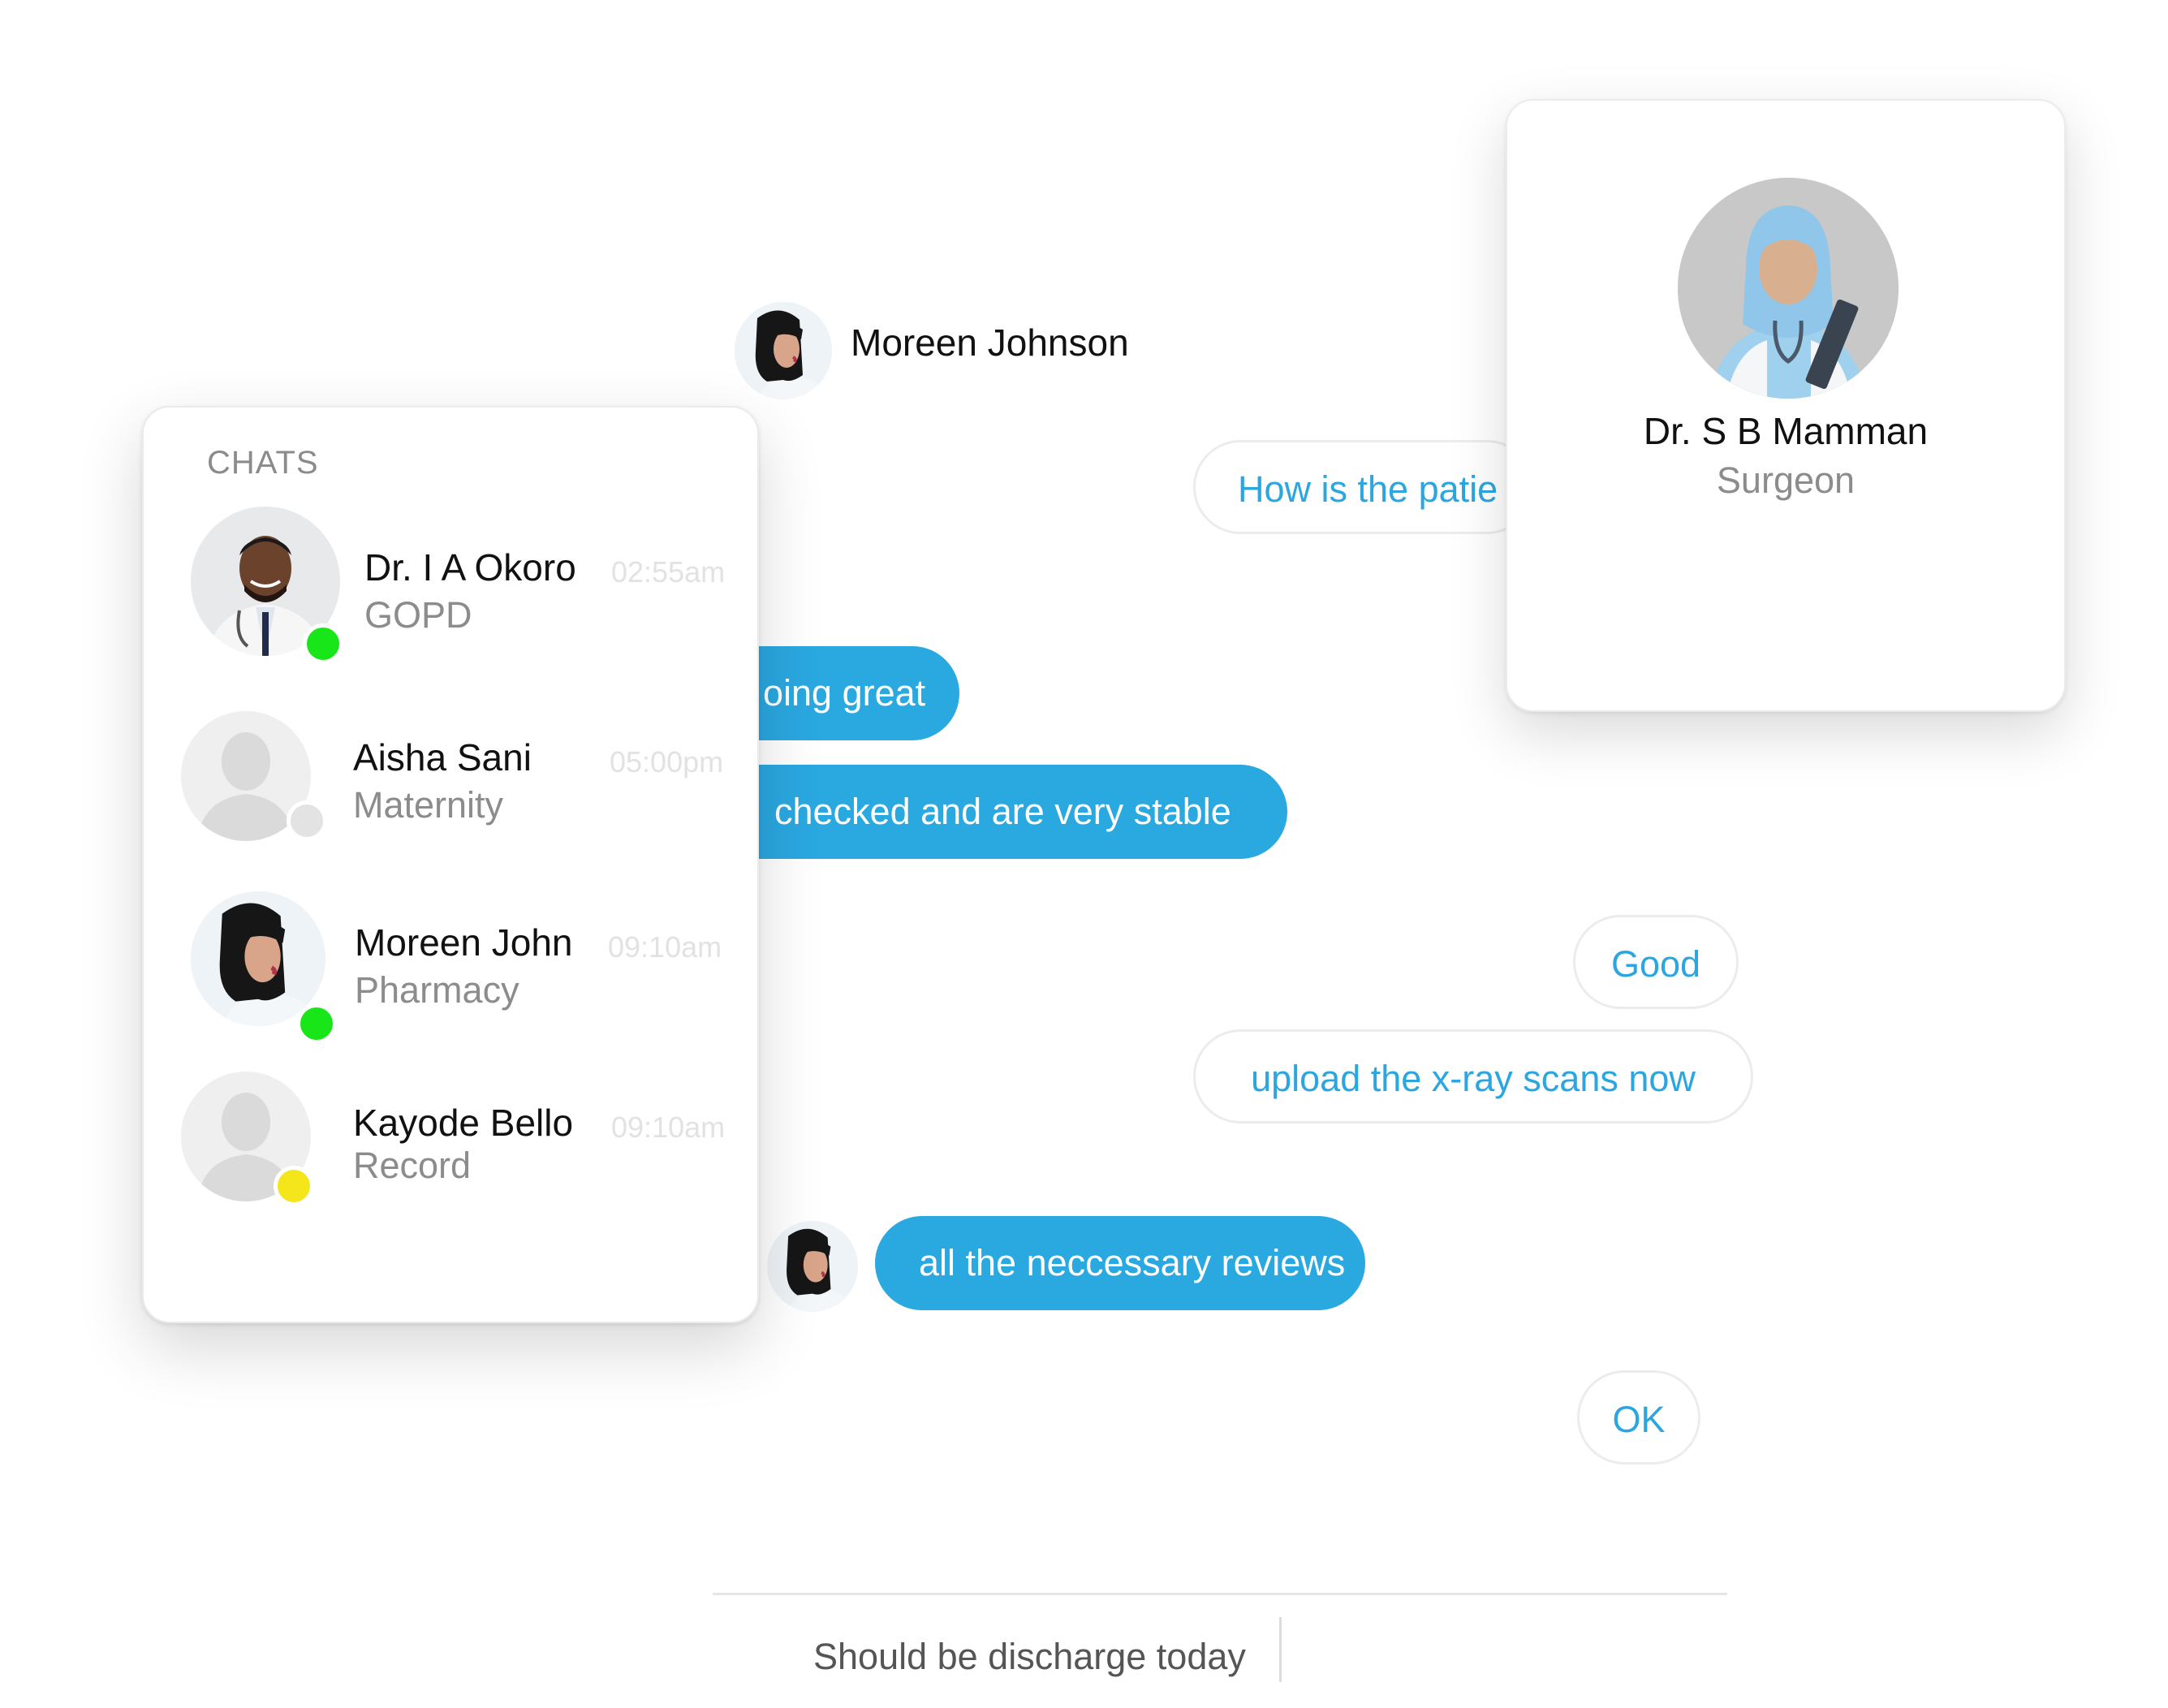 The image size is (2168, 1708). What do you see at coordinates (1040, 1657) in the screenshot?
I see `message-input` at bounding box center [1040, 1657].